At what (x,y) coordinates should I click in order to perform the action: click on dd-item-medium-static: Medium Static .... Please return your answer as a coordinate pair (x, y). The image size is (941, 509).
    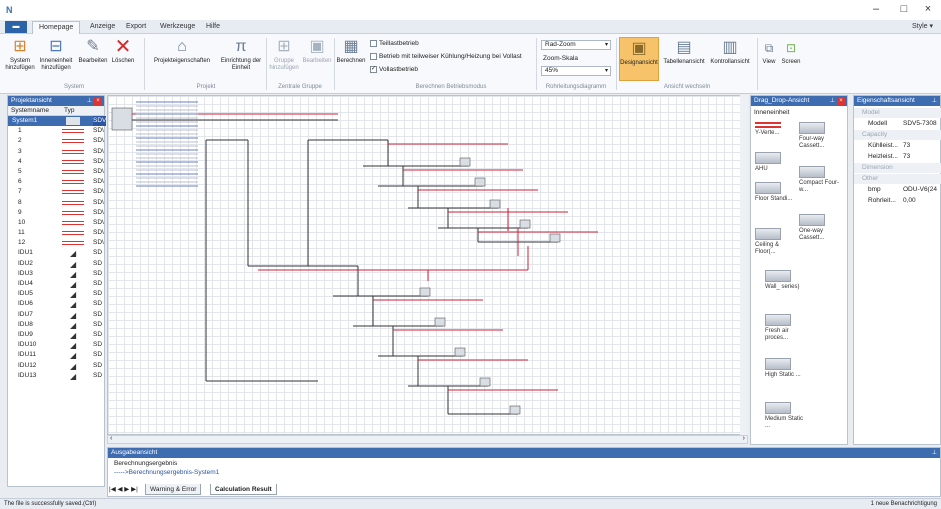
    Looking at the image, I should click on (786, 416).